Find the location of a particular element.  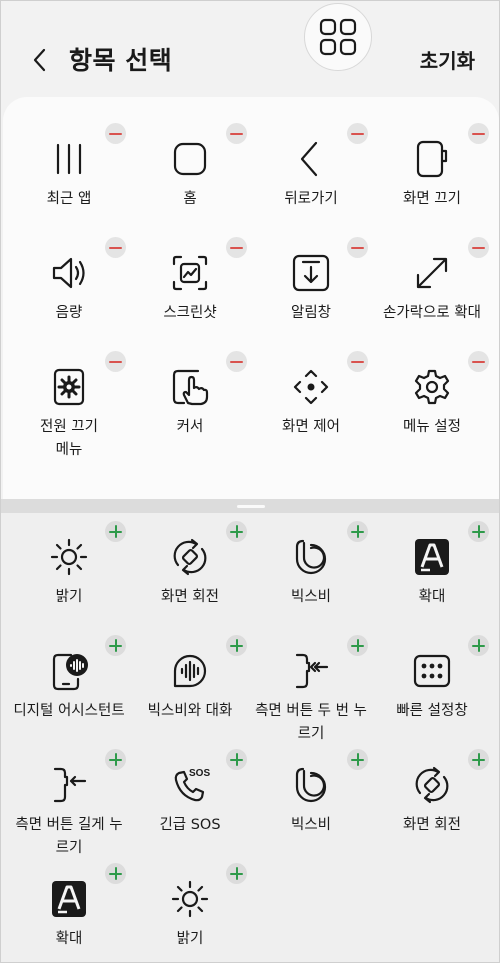

four-squares-icon is located at coordinates (338, 37).